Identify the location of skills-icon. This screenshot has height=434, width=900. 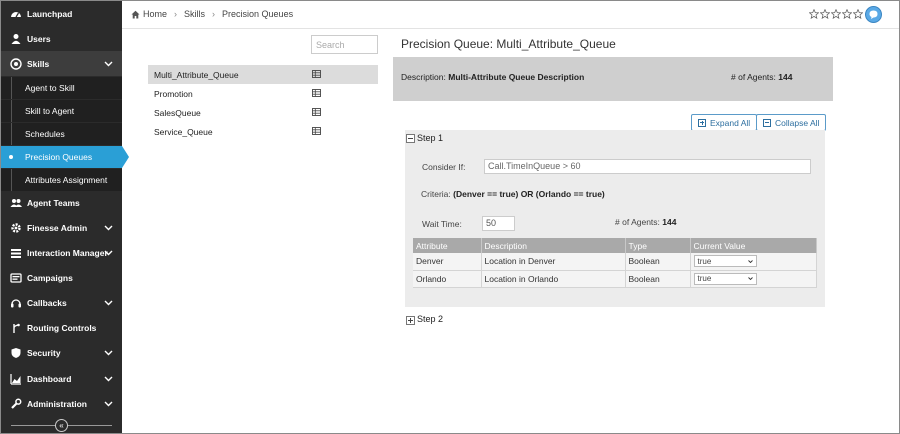
(16, 63).